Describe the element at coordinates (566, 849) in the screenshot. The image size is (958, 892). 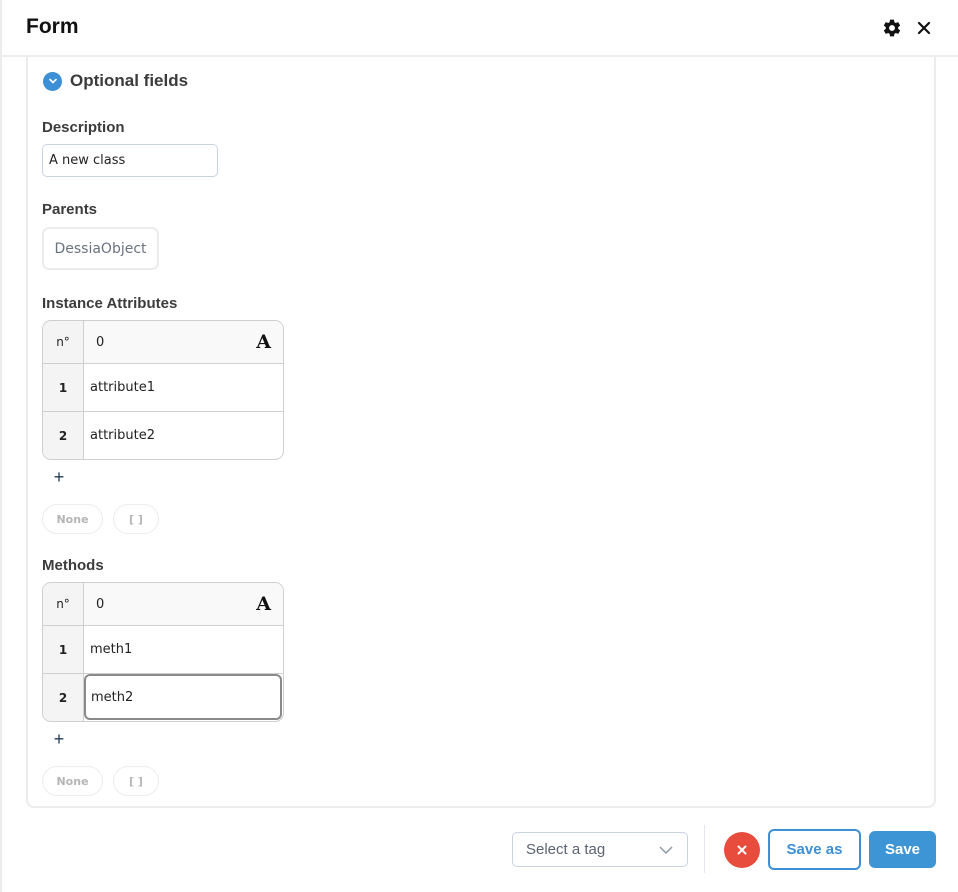
I see `tag-select-placeholder: Select a tag` at that location.